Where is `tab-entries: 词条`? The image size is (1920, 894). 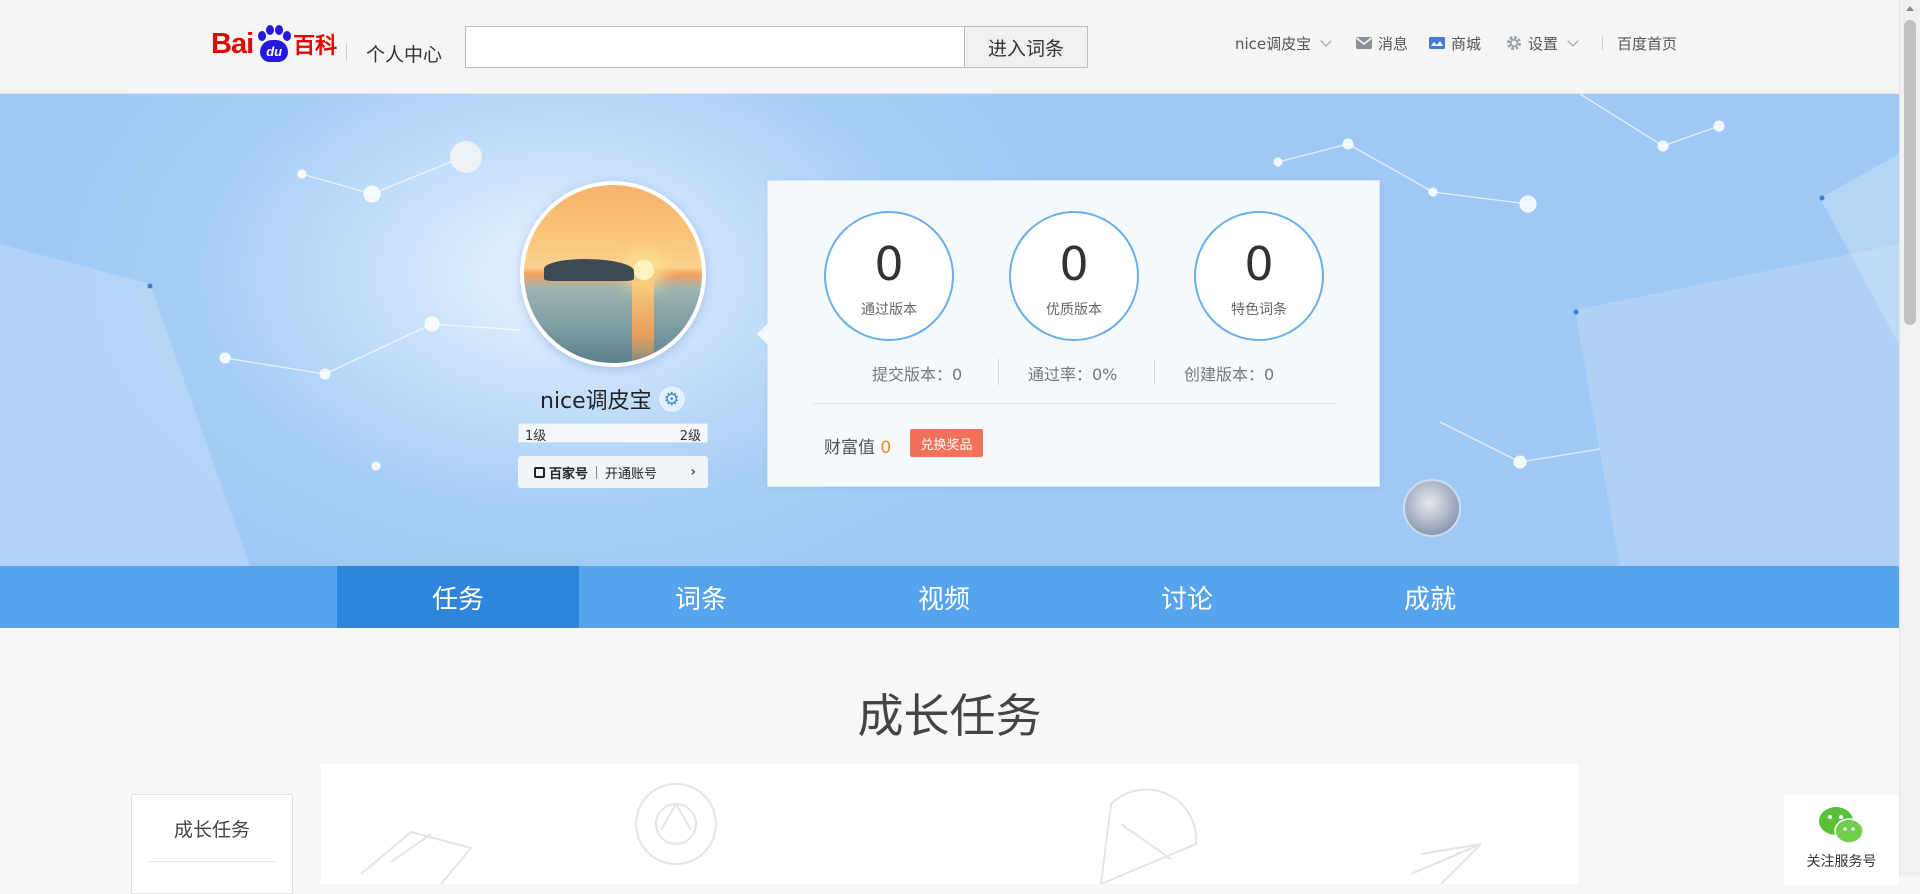
tab-entries: 词条 is located at coordinates (701, 597).